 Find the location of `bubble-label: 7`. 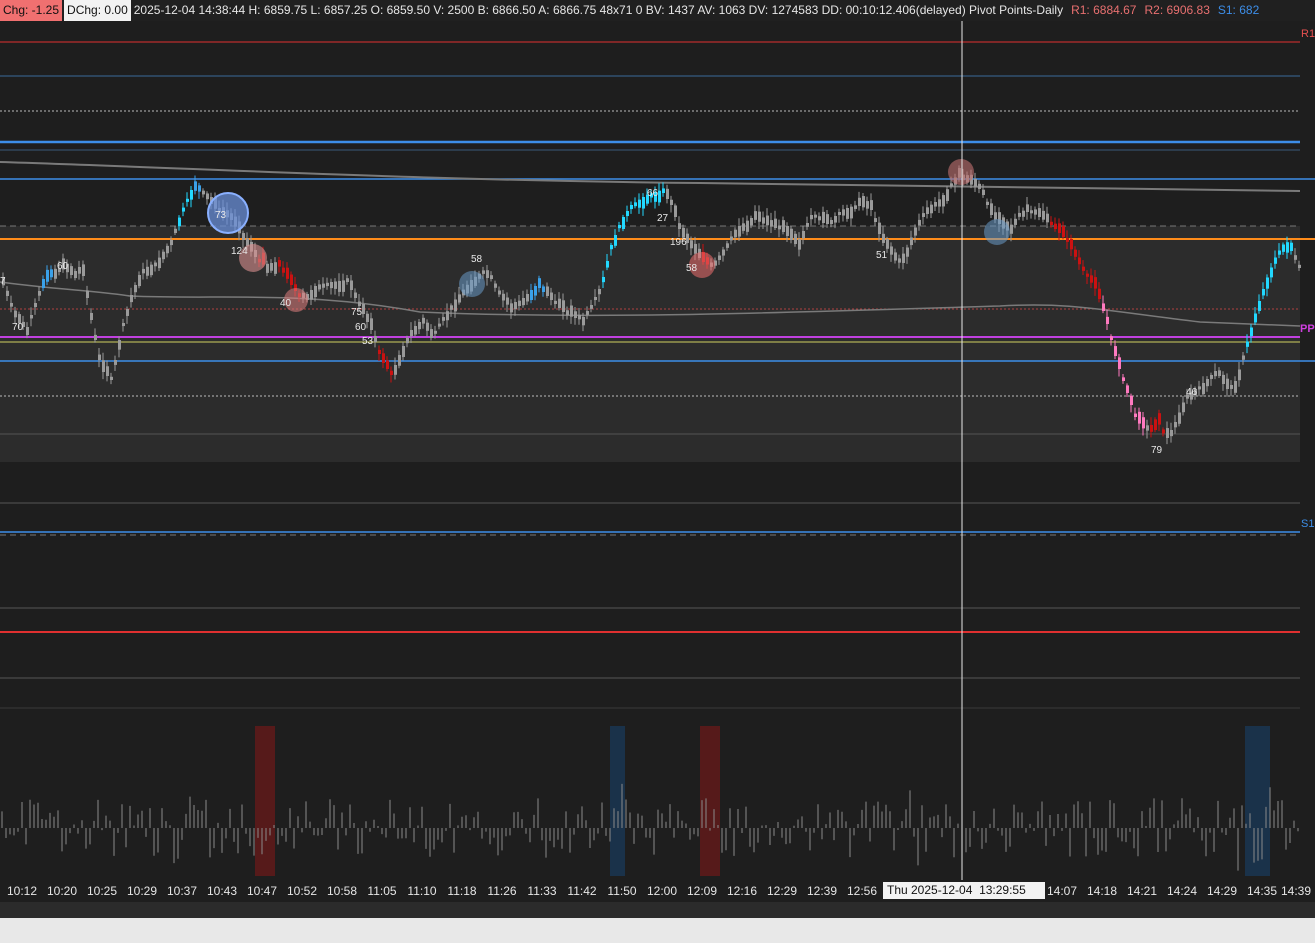

bubble-label: 7 is located at coordinates (3, 281).